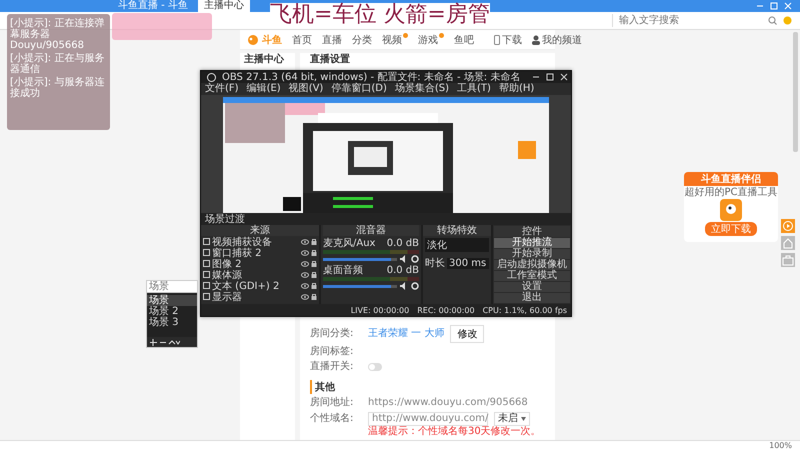  I want to click on scene-toolbar-icon, so click(165, 342).